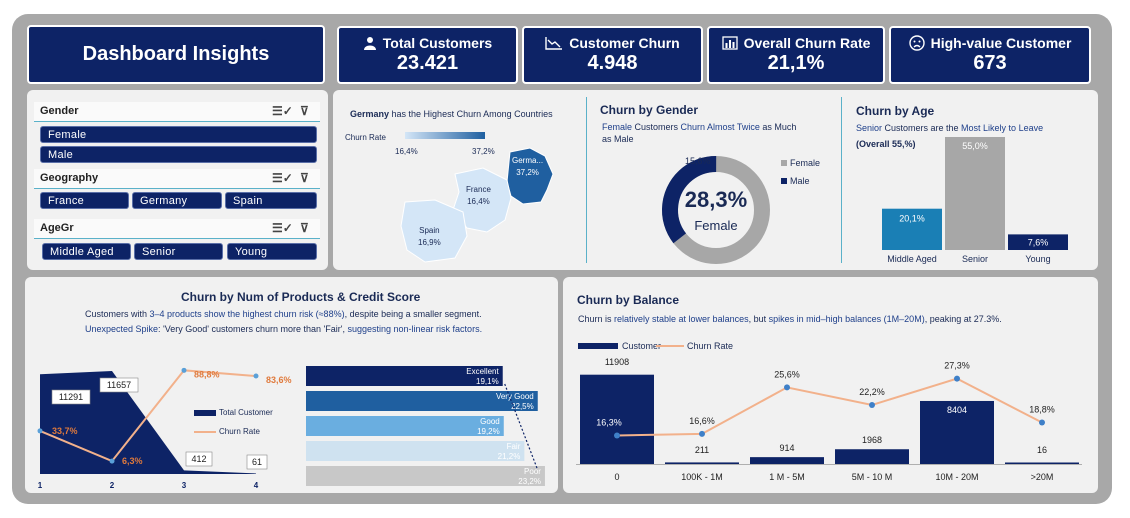 The width and height of the screenshot is (1130, 518). What do you see at coordinates (612, 55) in the screenshot?
I see `kpi-customer-churn: Customer Churn 4.948` at bounding box center [612, 55].